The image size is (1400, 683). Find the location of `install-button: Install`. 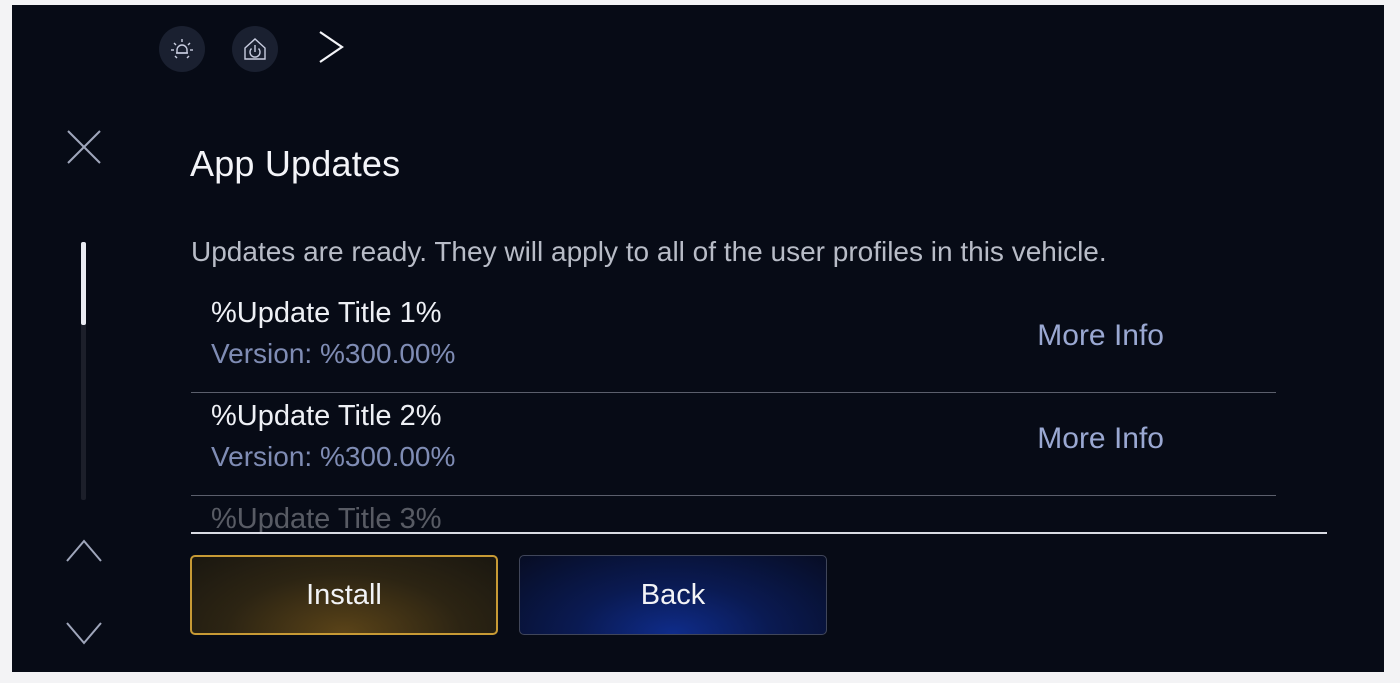

install-button: Install is located at coordinates (344, 595).